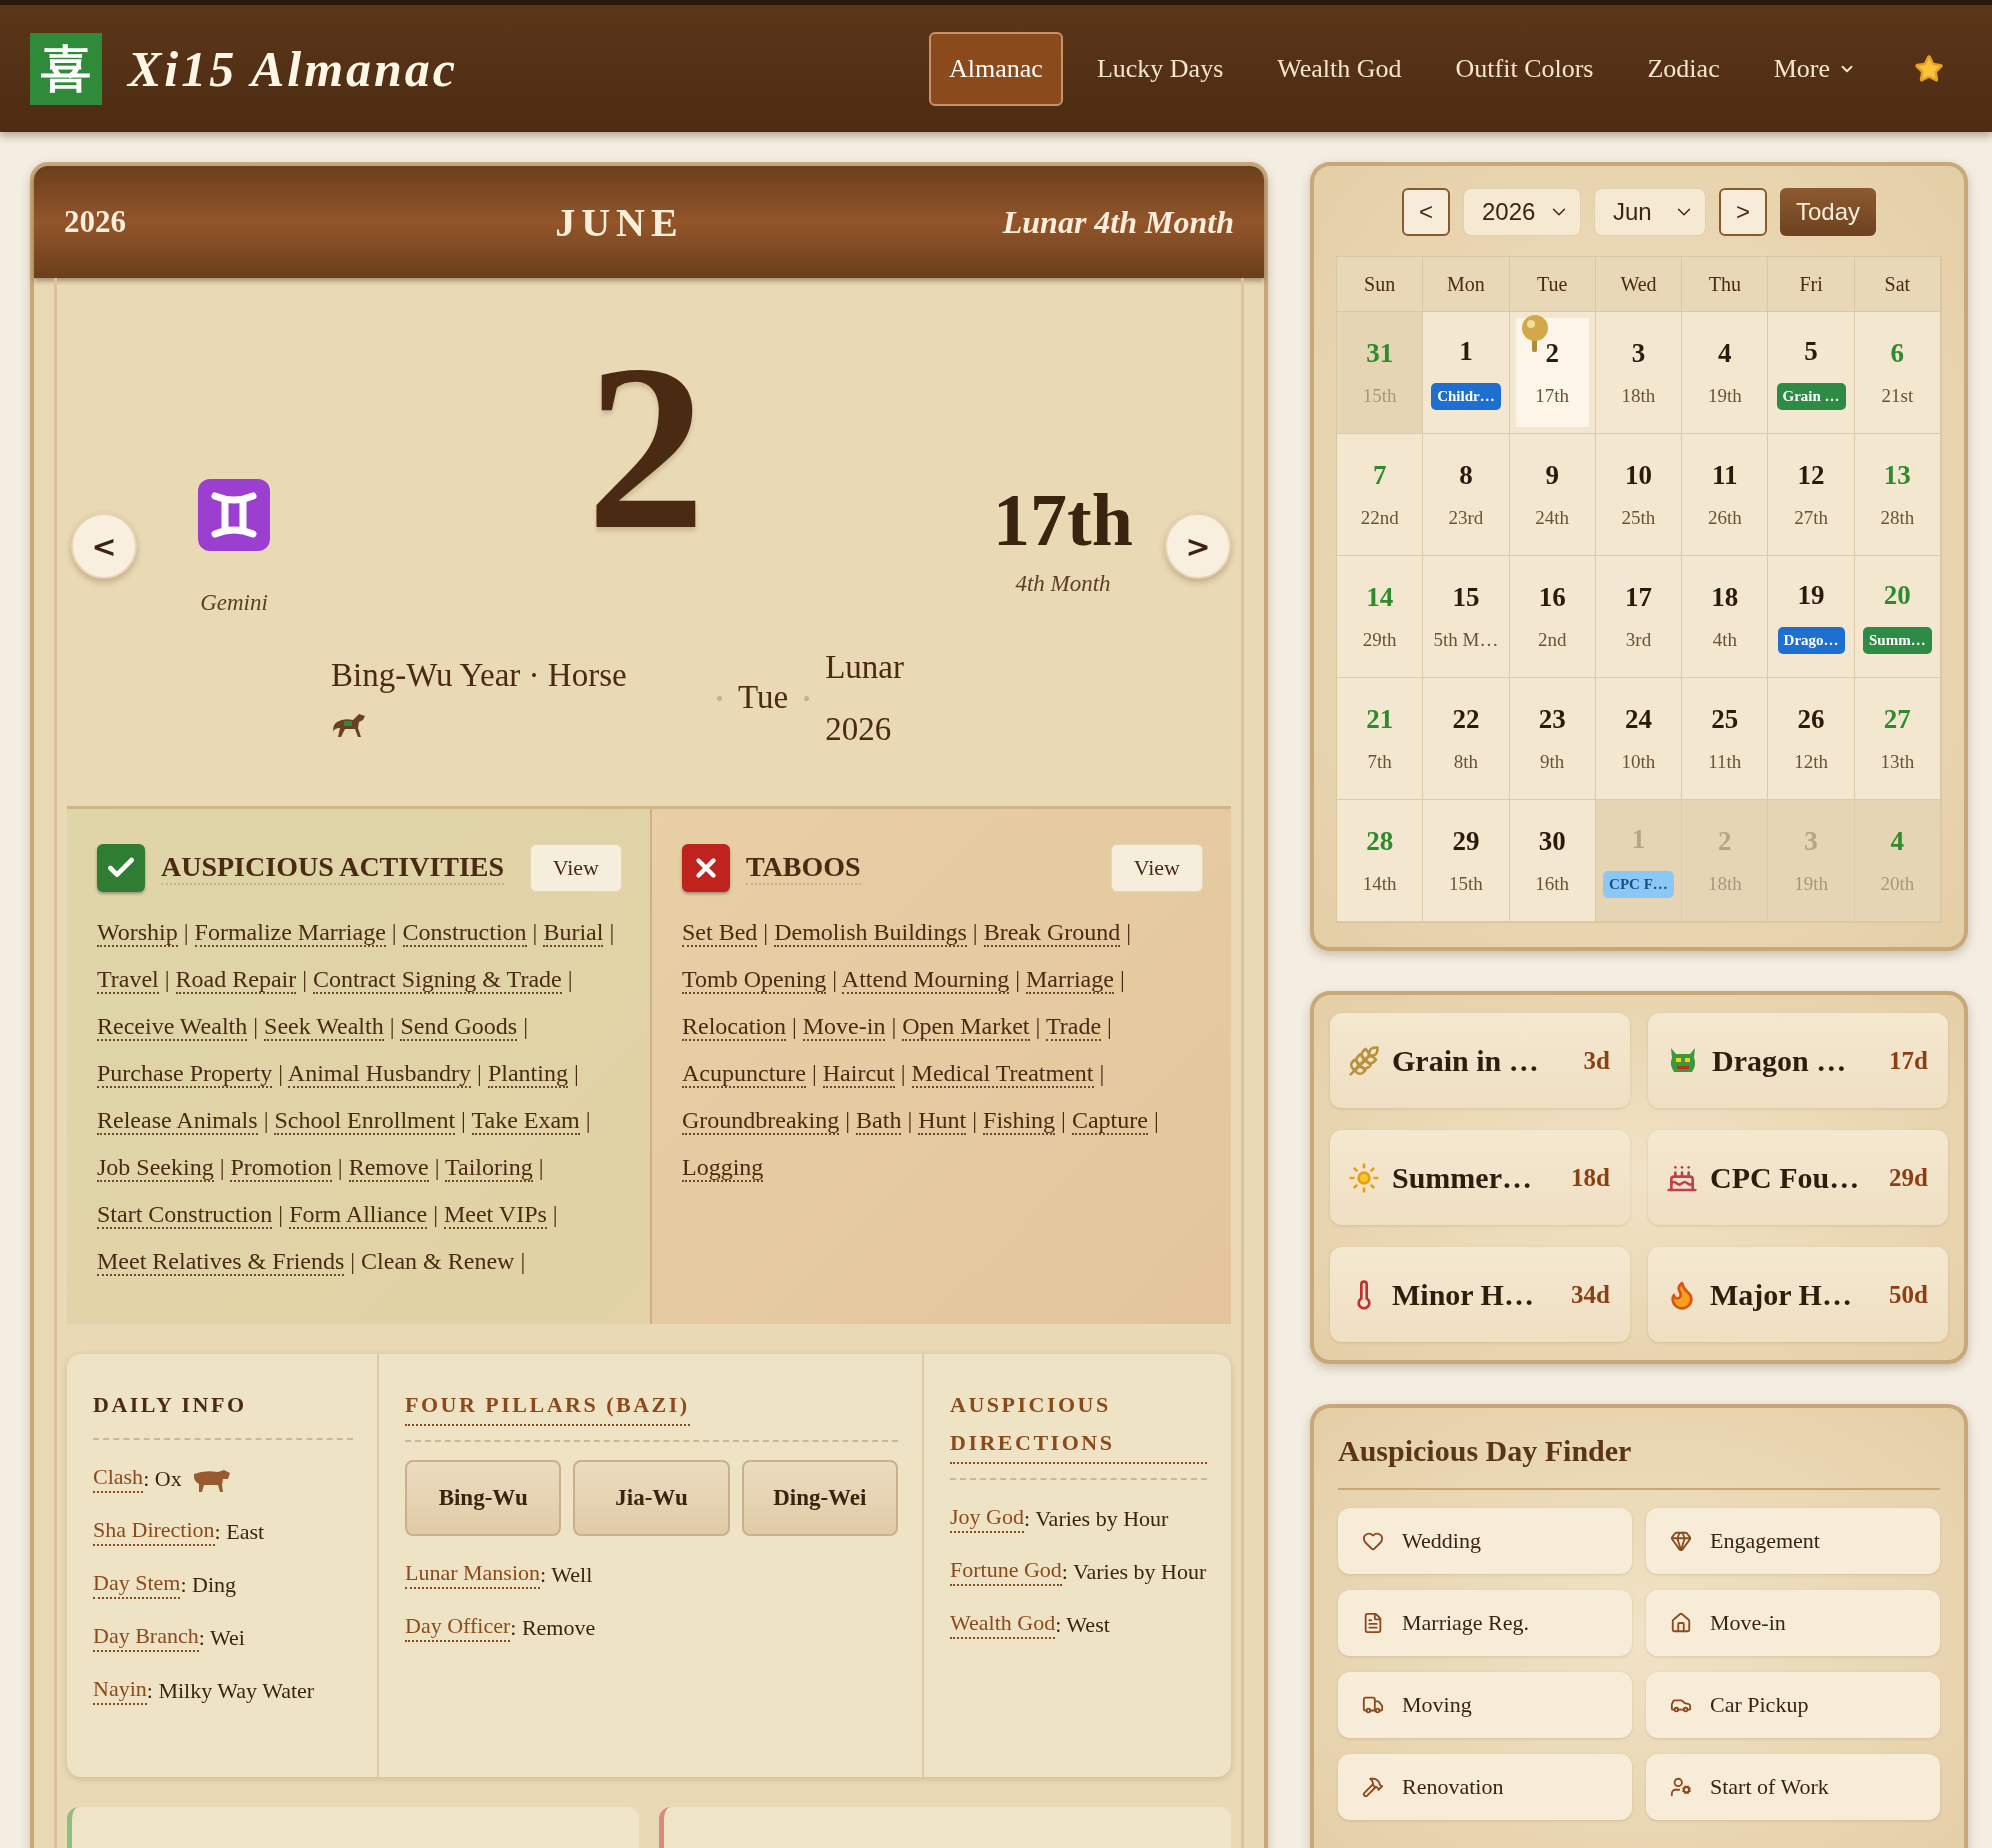 The image size is (1992, 1848). What do you see at coordinates (1649, 212) in the screenshot?
I see `month-select: Jun` at bounding box center [1649, 212].